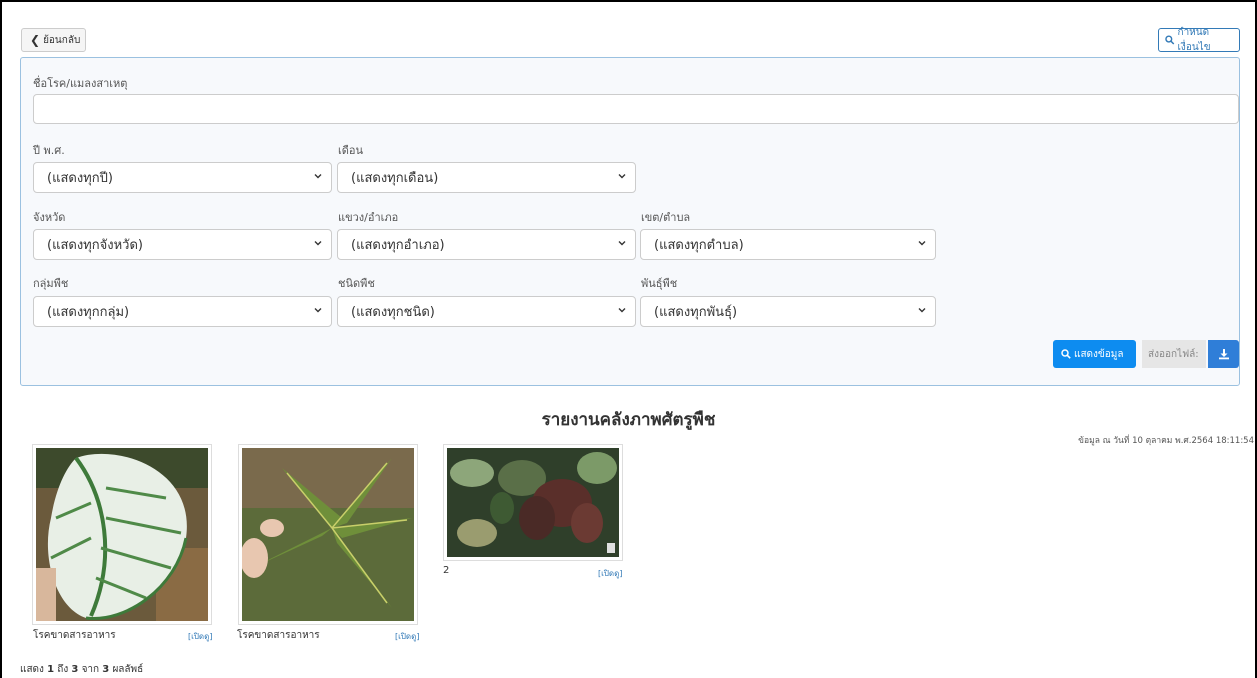 The image size is (1257, 678). I want to click on back-button: ❮ ย้อนกลับ, so click(53, 40).